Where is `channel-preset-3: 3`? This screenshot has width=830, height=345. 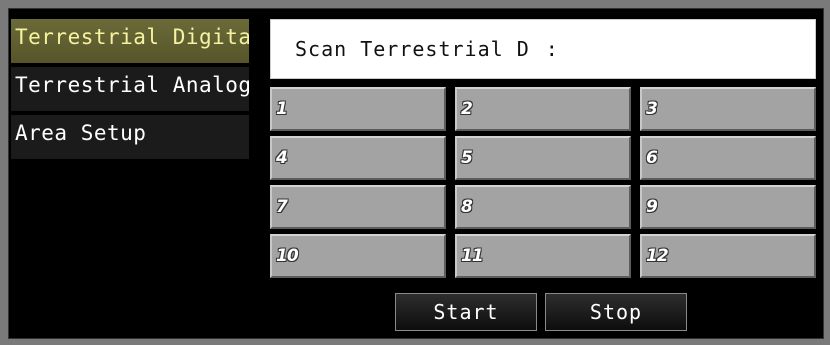
channel-preset-3: 3 is located at coordinates (728, 109).